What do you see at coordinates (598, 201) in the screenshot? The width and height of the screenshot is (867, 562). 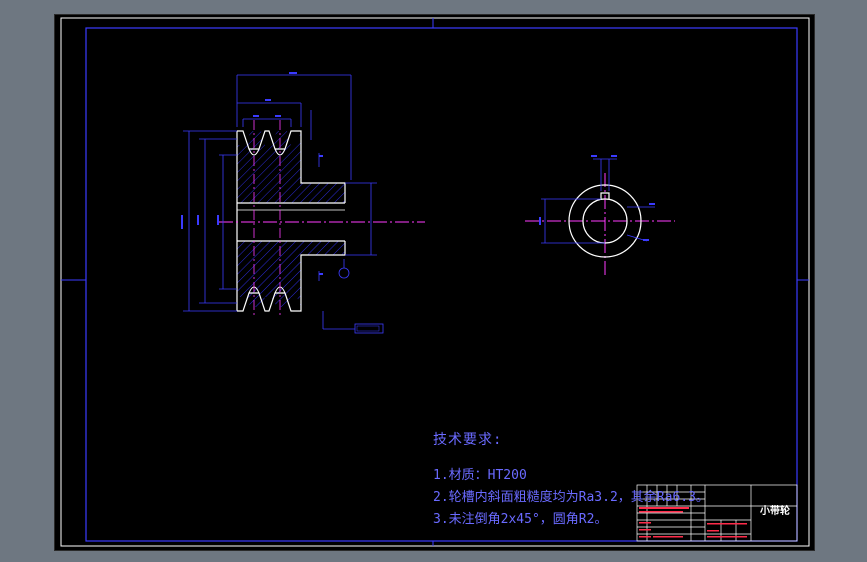 I see `side-dimensions` at bounding box center [598, 201].